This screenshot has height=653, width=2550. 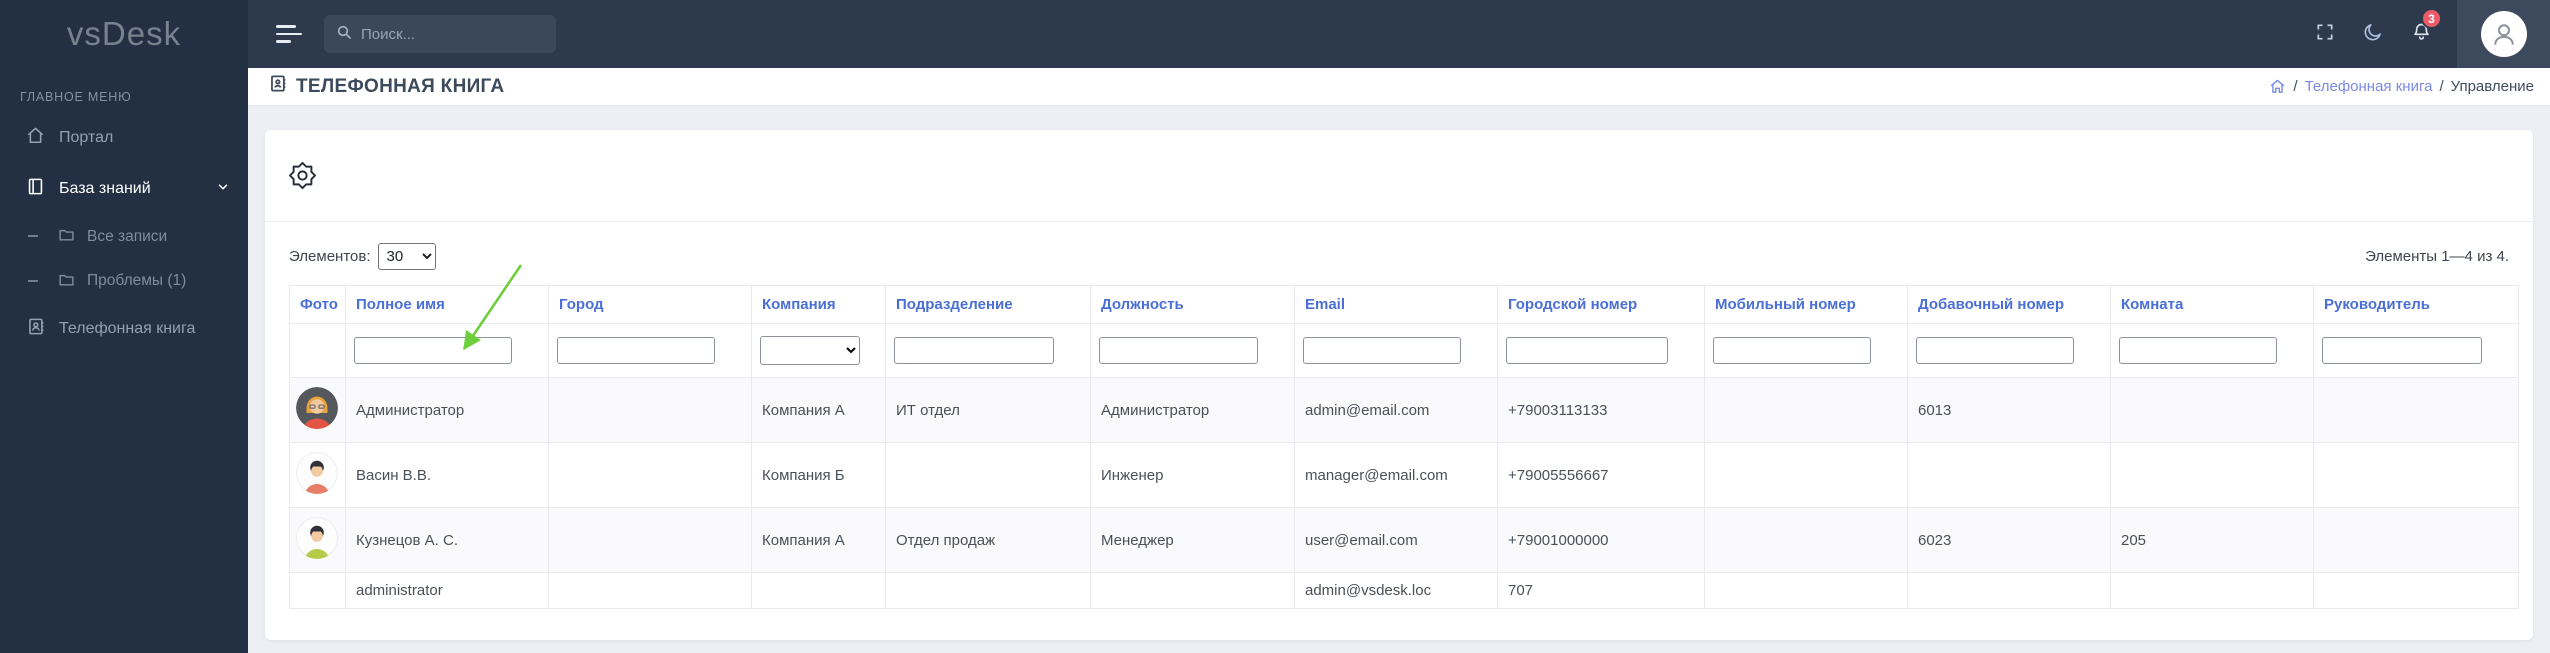 I want to click on sidebar-item-knowledge-base: База знаний, so click(x=124, y=188).